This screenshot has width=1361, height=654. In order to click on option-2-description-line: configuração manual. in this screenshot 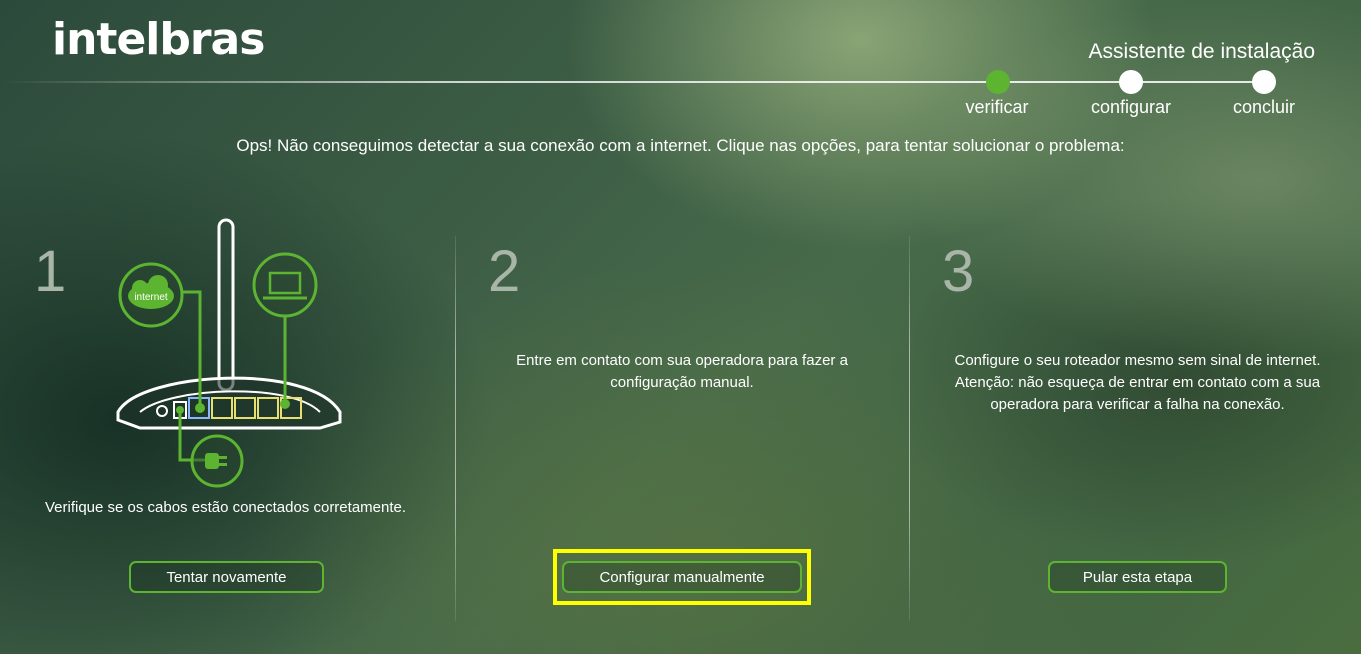, I will do `click(682, 382)`.